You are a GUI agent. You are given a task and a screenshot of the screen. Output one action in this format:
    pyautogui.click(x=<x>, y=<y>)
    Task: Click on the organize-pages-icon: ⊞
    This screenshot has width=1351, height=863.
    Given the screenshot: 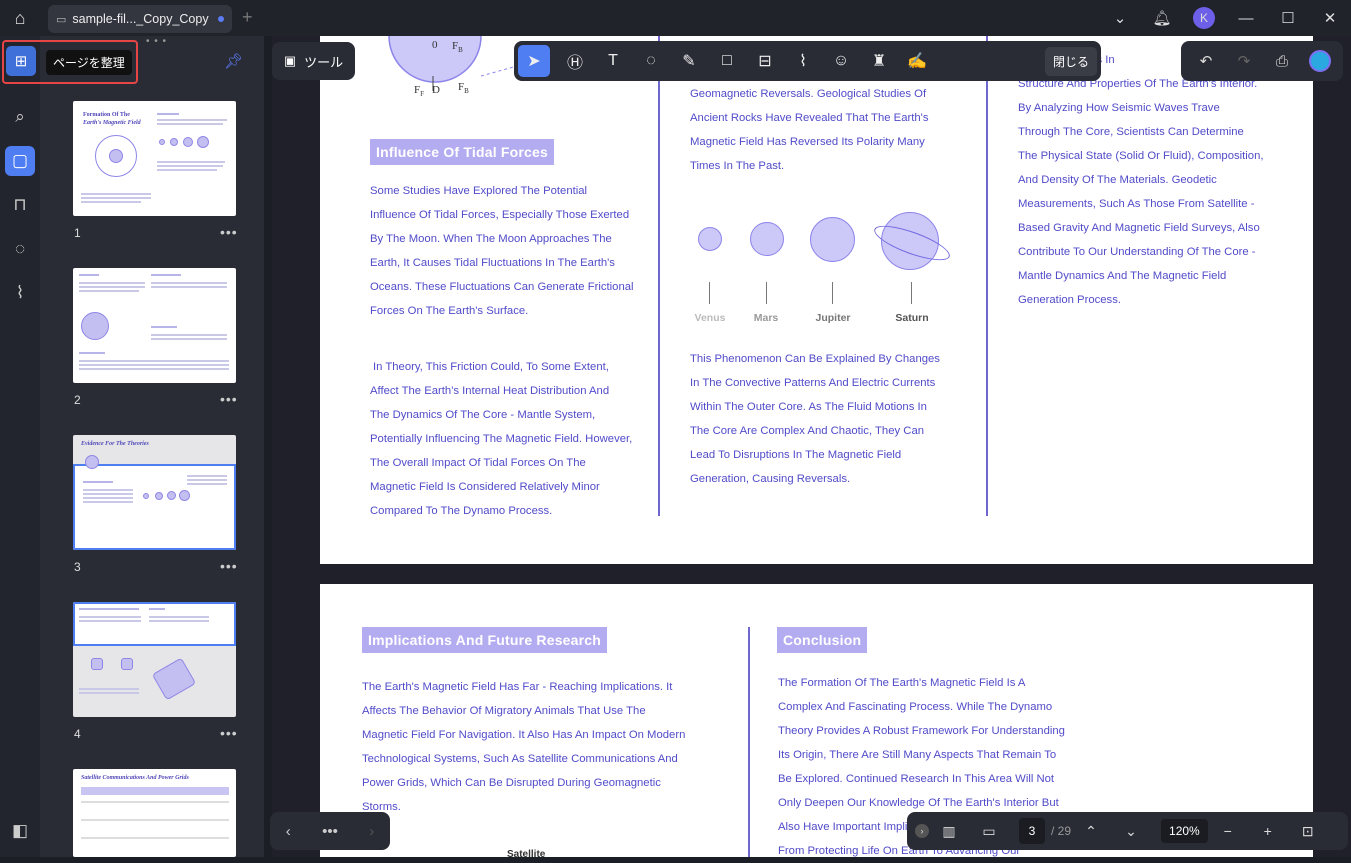 What is the action you would take?
    pyautogui.click(x=21, y=61)
    